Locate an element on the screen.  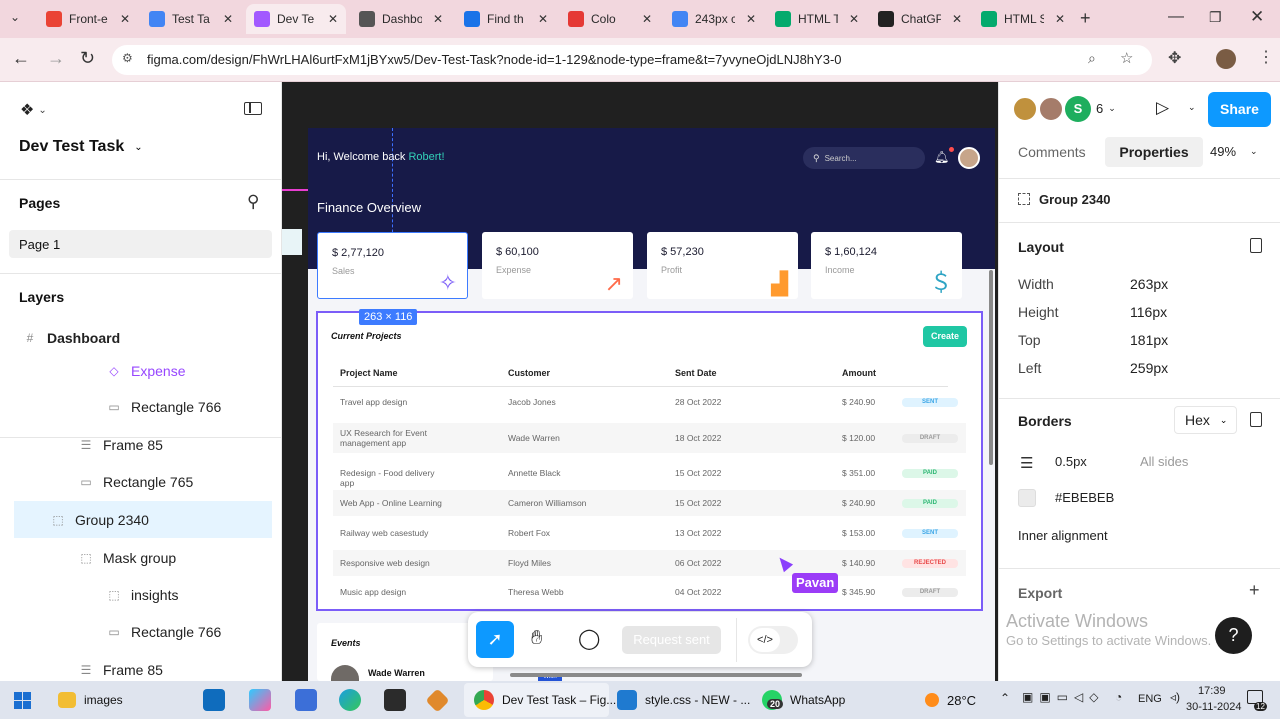
chevron-down-icon: ⌄ is located at coordinates (1192, 107).